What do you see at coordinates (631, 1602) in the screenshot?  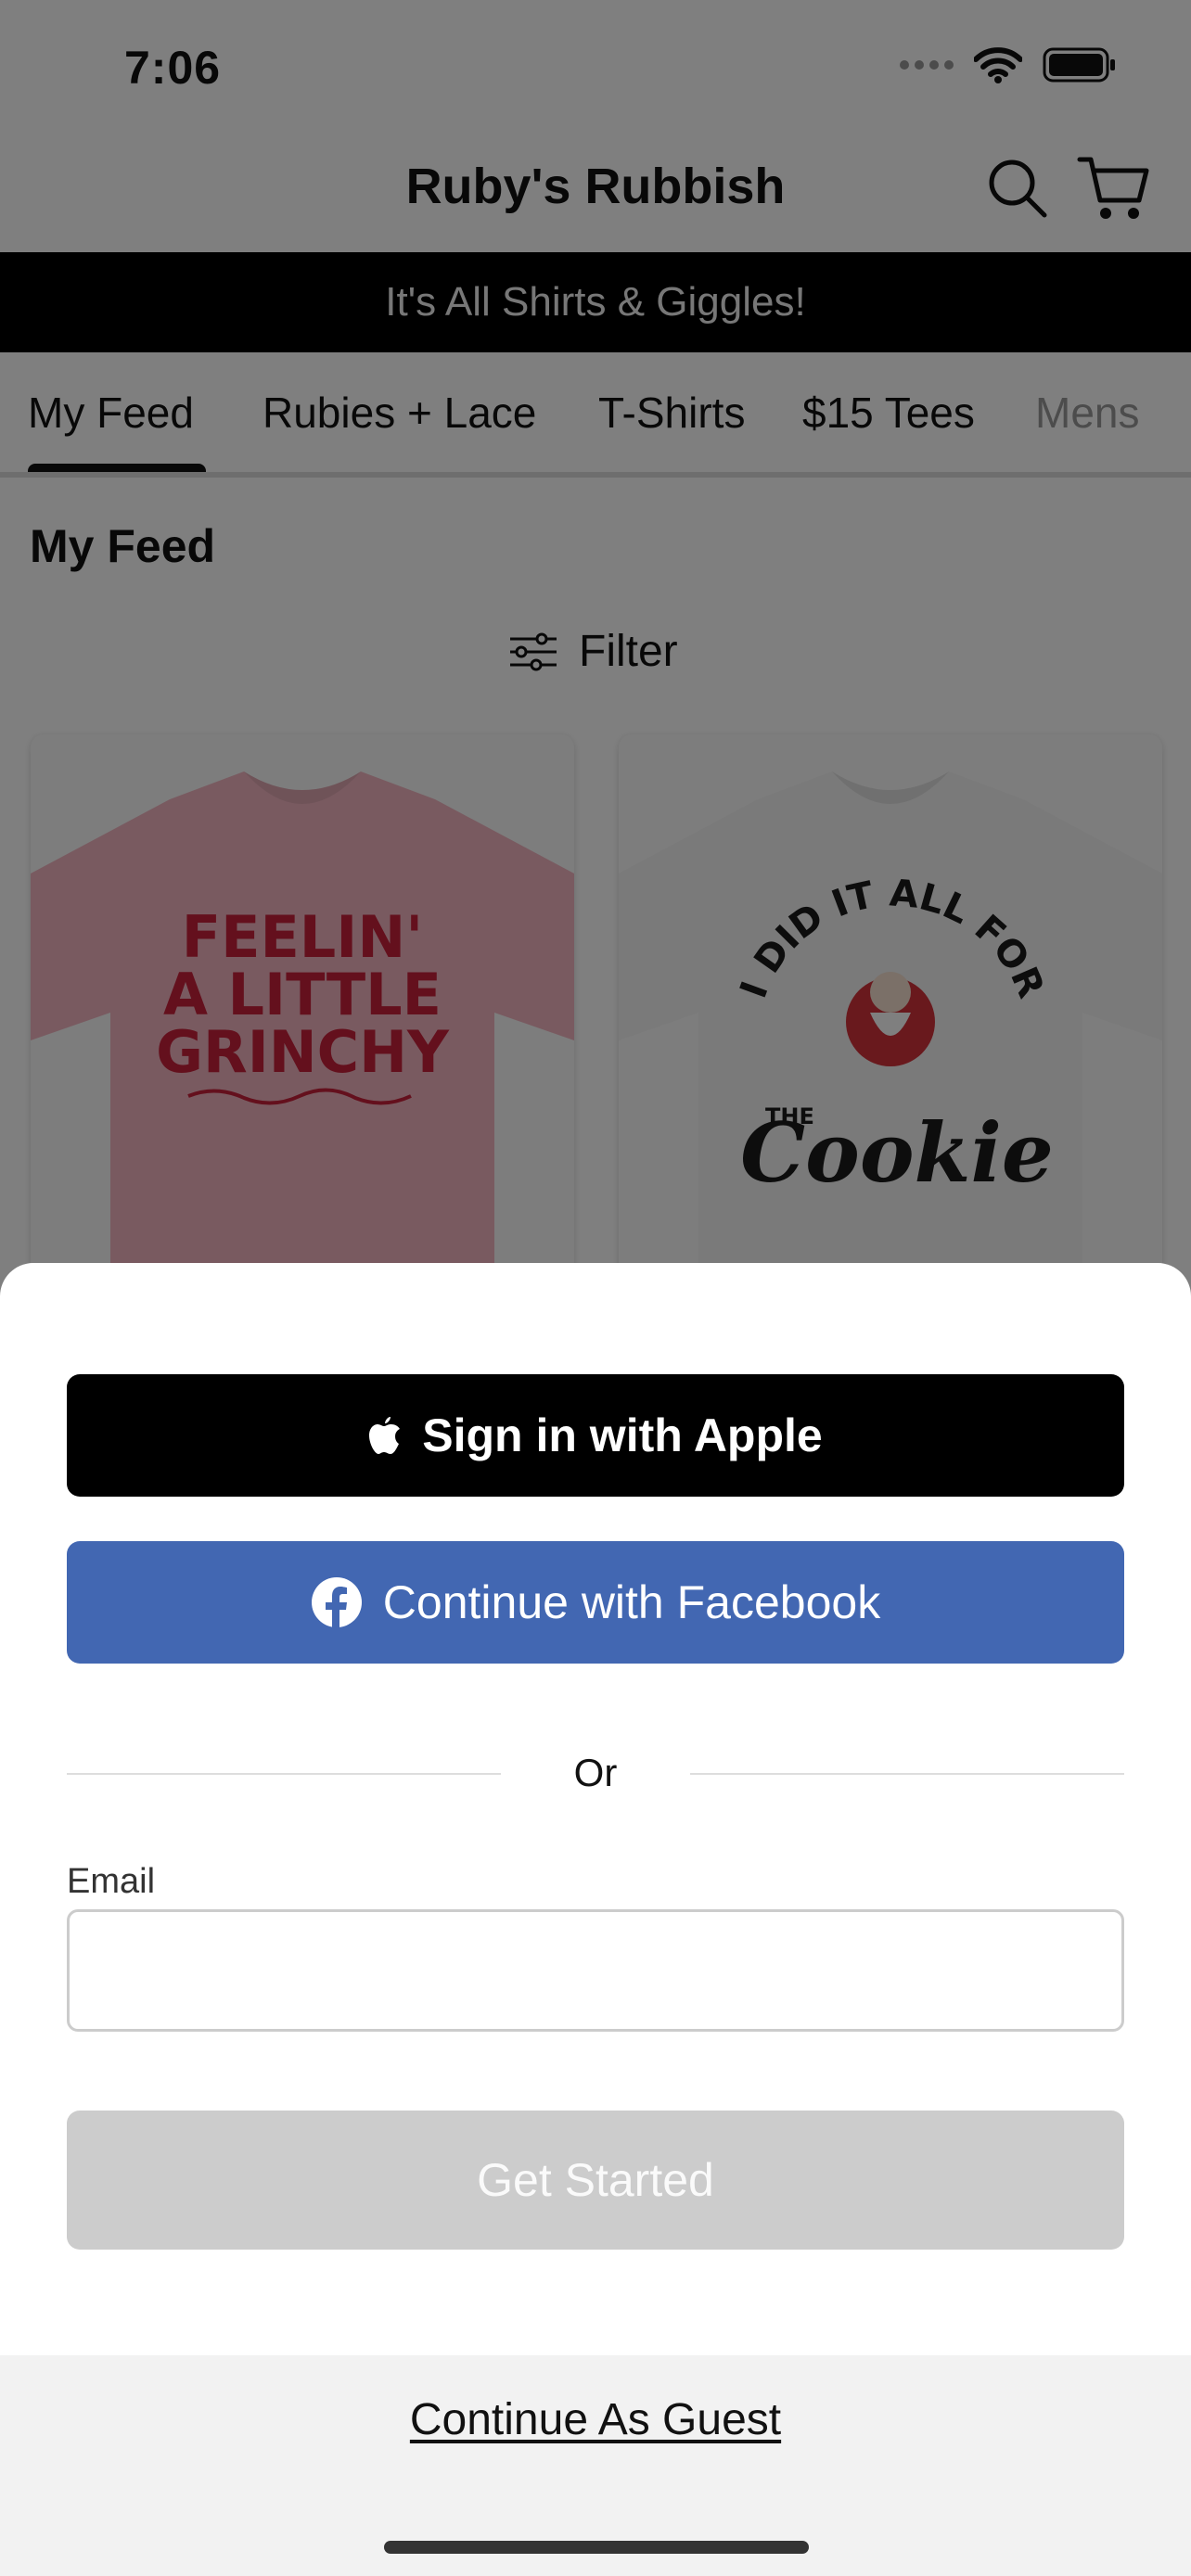 I see `facebook-button-label: Continue with Facebook` at bounding box center [631, 1602].